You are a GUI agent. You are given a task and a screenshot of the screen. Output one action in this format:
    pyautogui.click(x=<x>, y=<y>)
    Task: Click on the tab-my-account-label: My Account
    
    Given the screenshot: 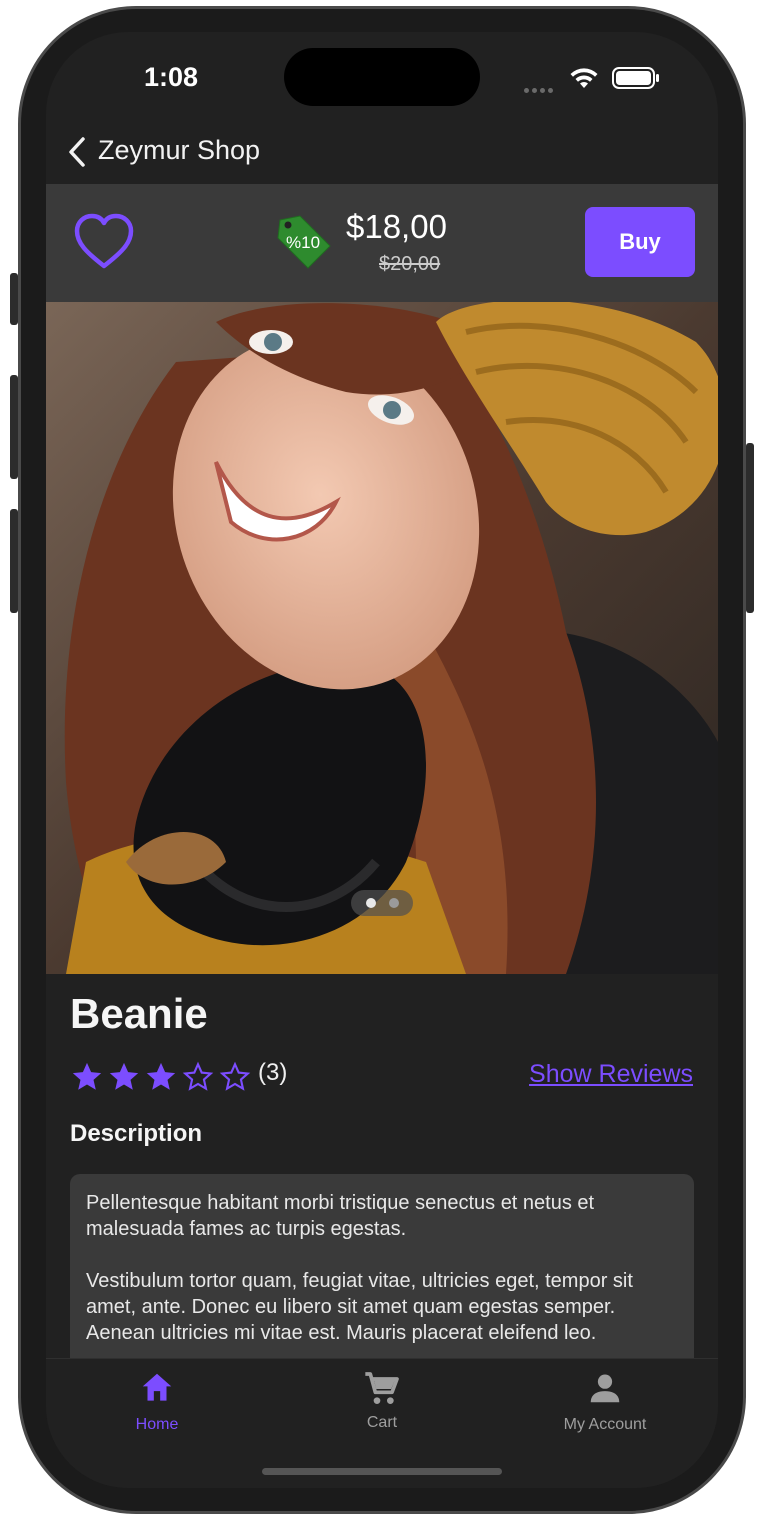 What is the action you would take?
    pyautogui.click(x=605, y=1424)
    